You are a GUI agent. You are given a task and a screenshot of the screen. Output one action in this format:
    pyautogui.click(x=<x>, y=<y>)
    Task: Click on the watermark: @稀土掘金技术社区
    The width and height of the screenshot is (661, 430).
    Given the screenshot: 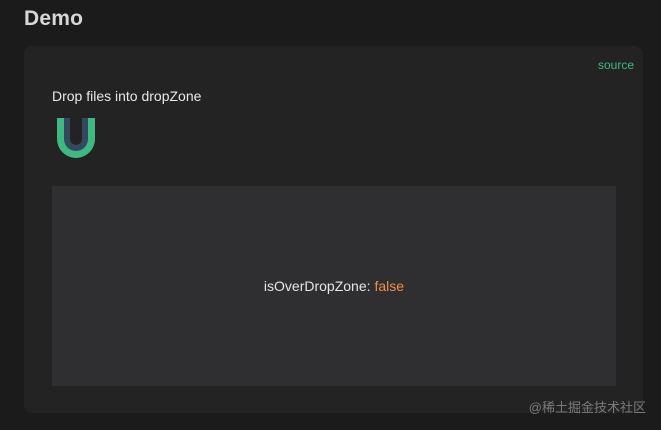 What is the action you would take?
    pyautogui.click(x=587, y=407)
    